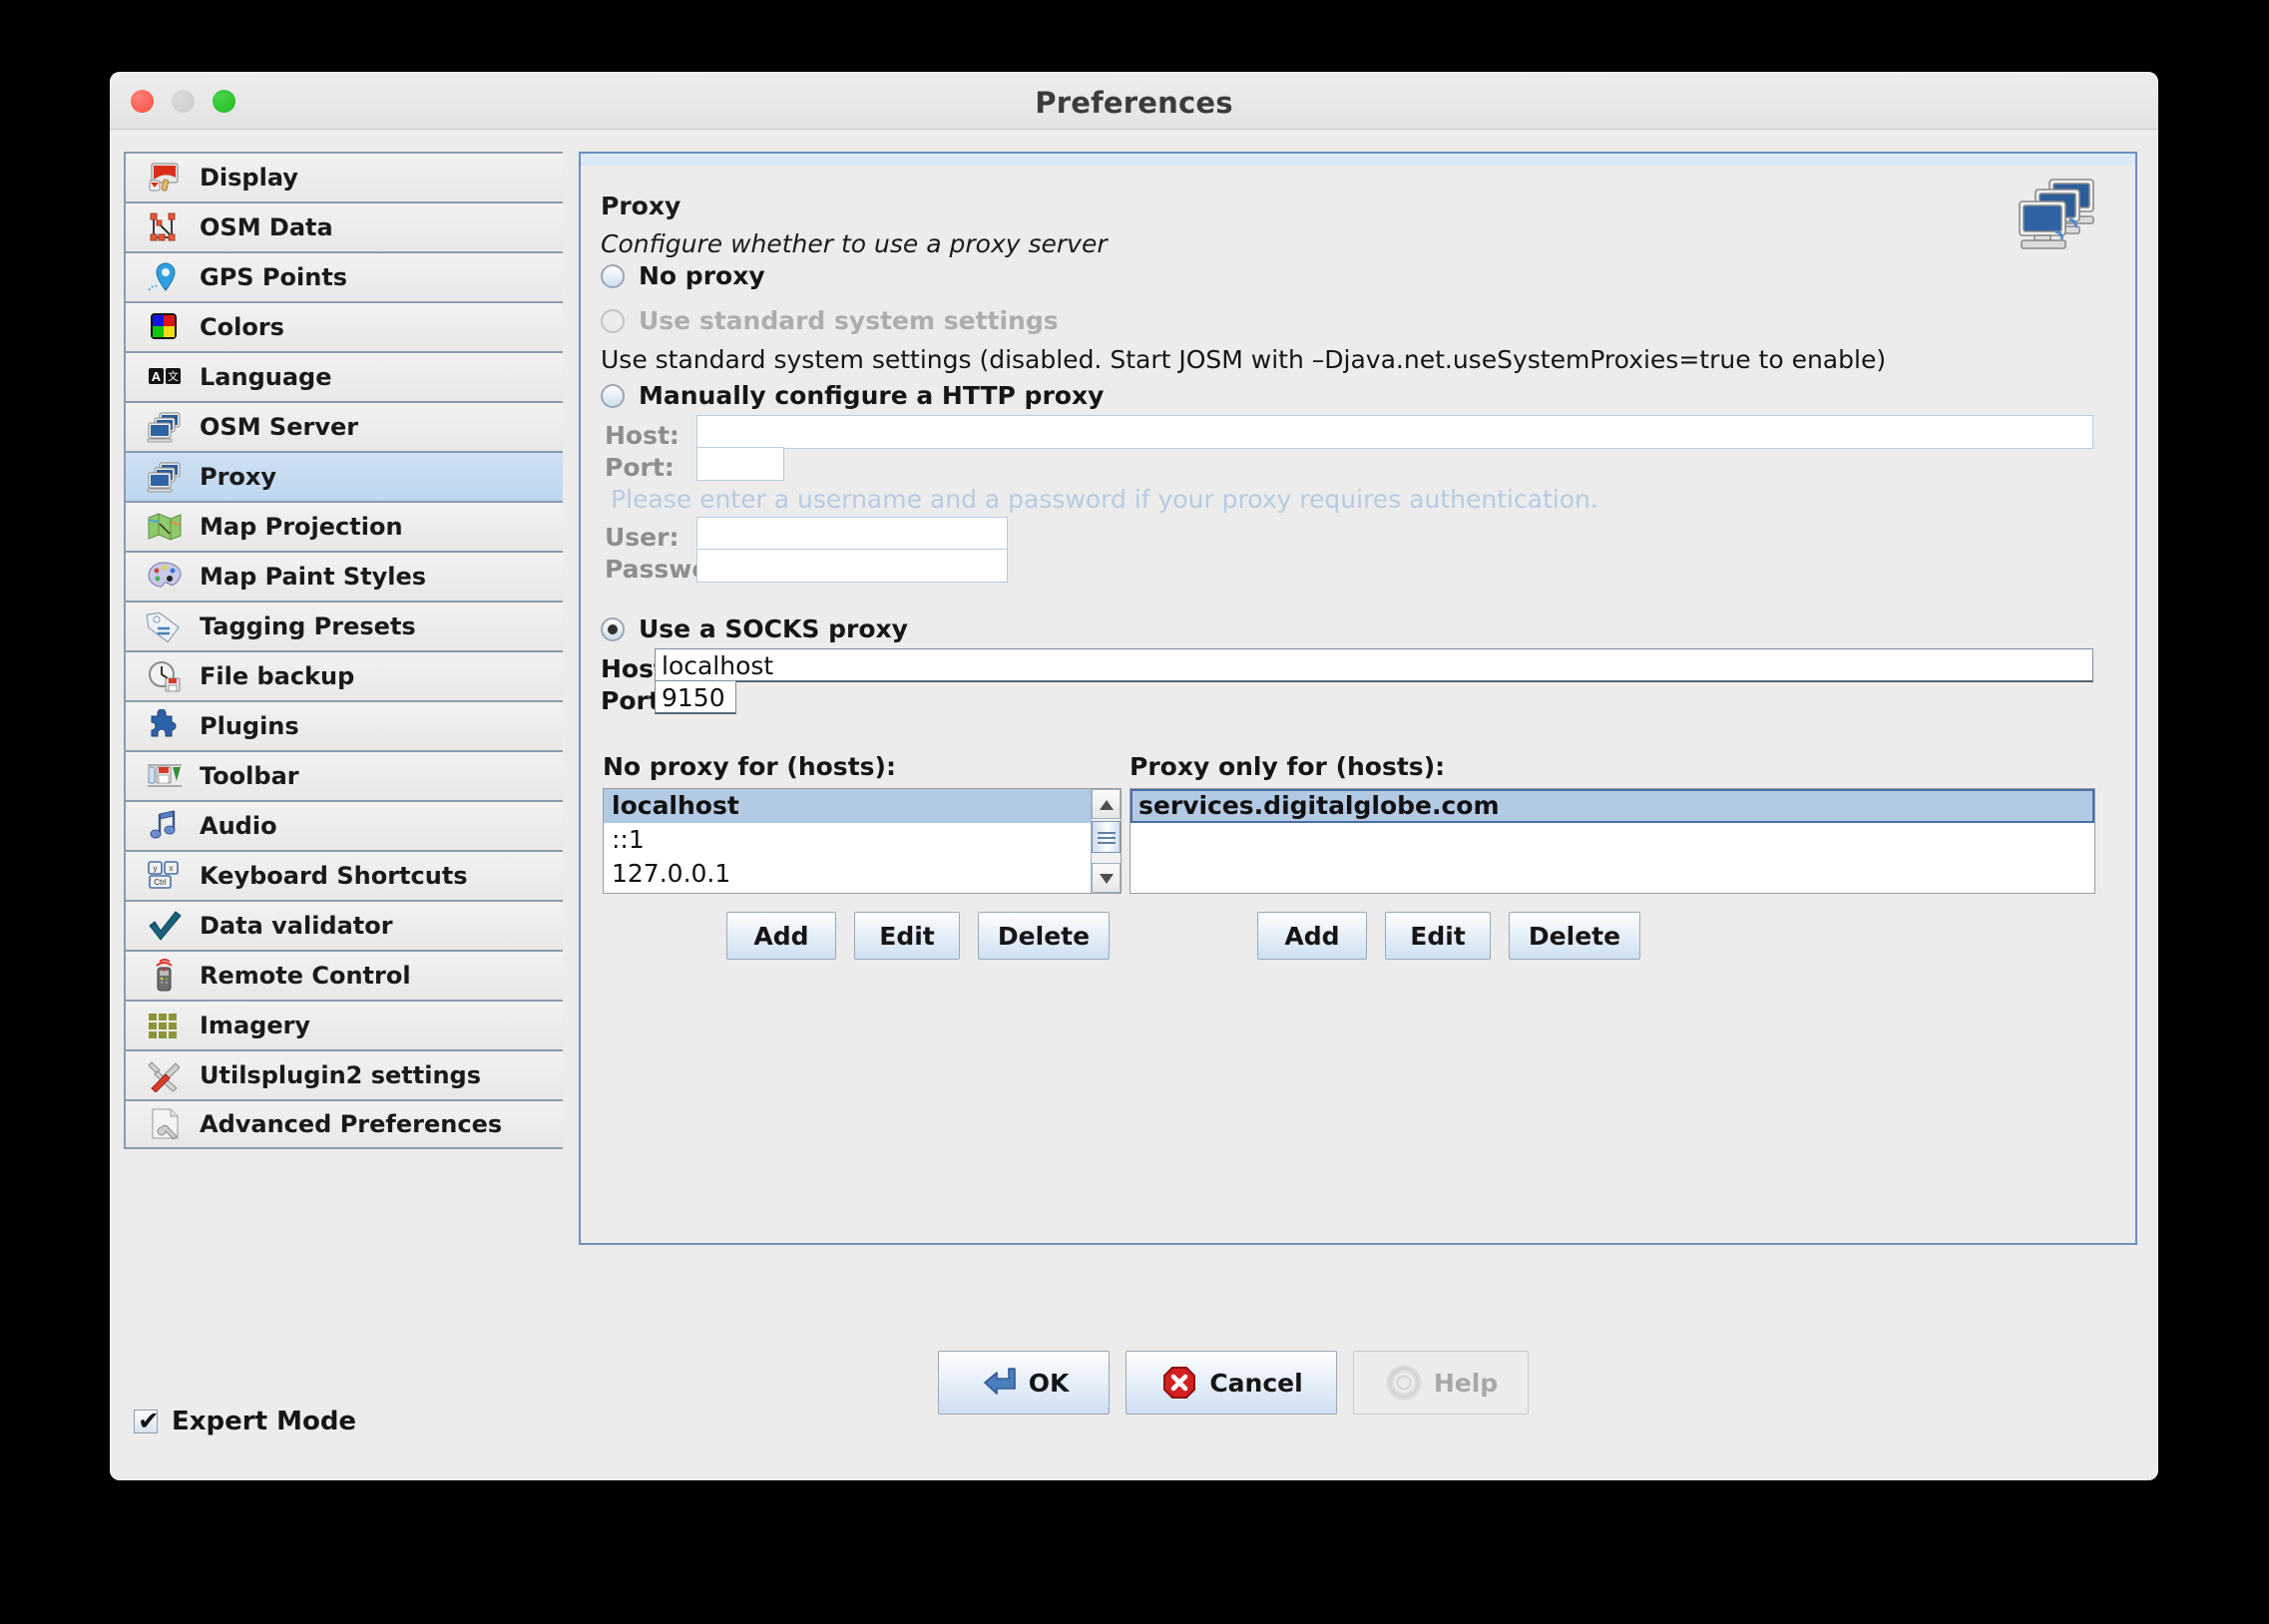 The height and width of the screenshot is (1624, 2269). I want to click on svg-text: x, so click(172, 869).